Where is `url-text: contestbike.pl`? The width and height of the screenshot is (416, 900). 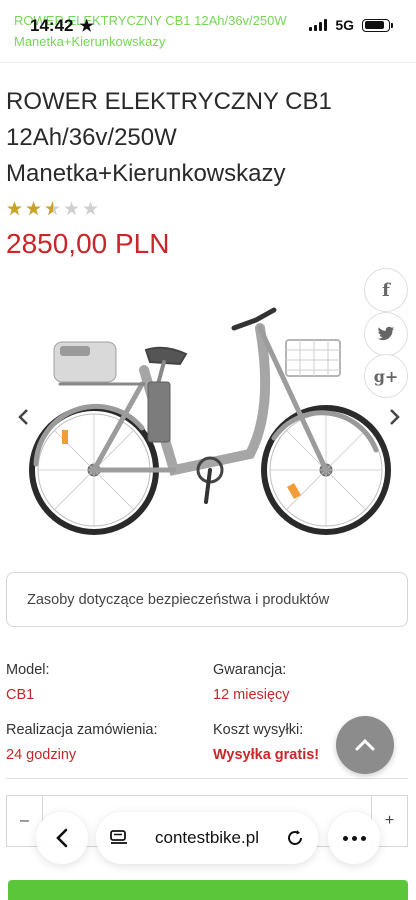 url-text: contestbike.pl is located at coordinates (207, 837).